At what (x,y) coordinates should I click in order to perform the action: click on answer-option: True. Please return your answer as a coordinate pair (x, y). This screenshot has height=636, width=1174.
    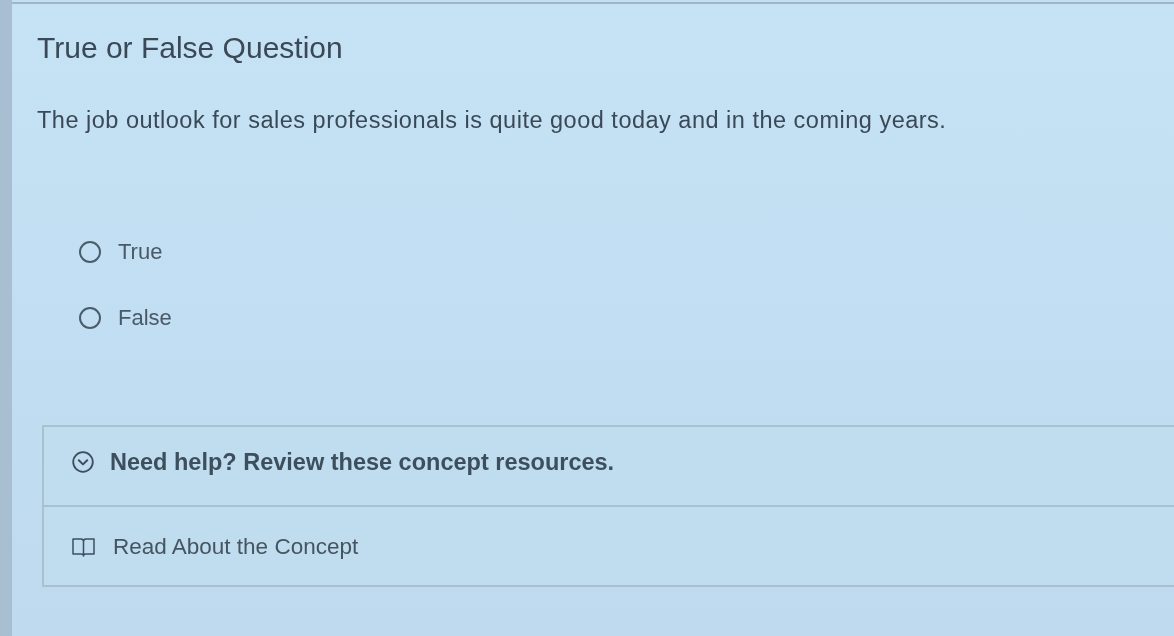
    Looking at the image, I should click on (121, 252).